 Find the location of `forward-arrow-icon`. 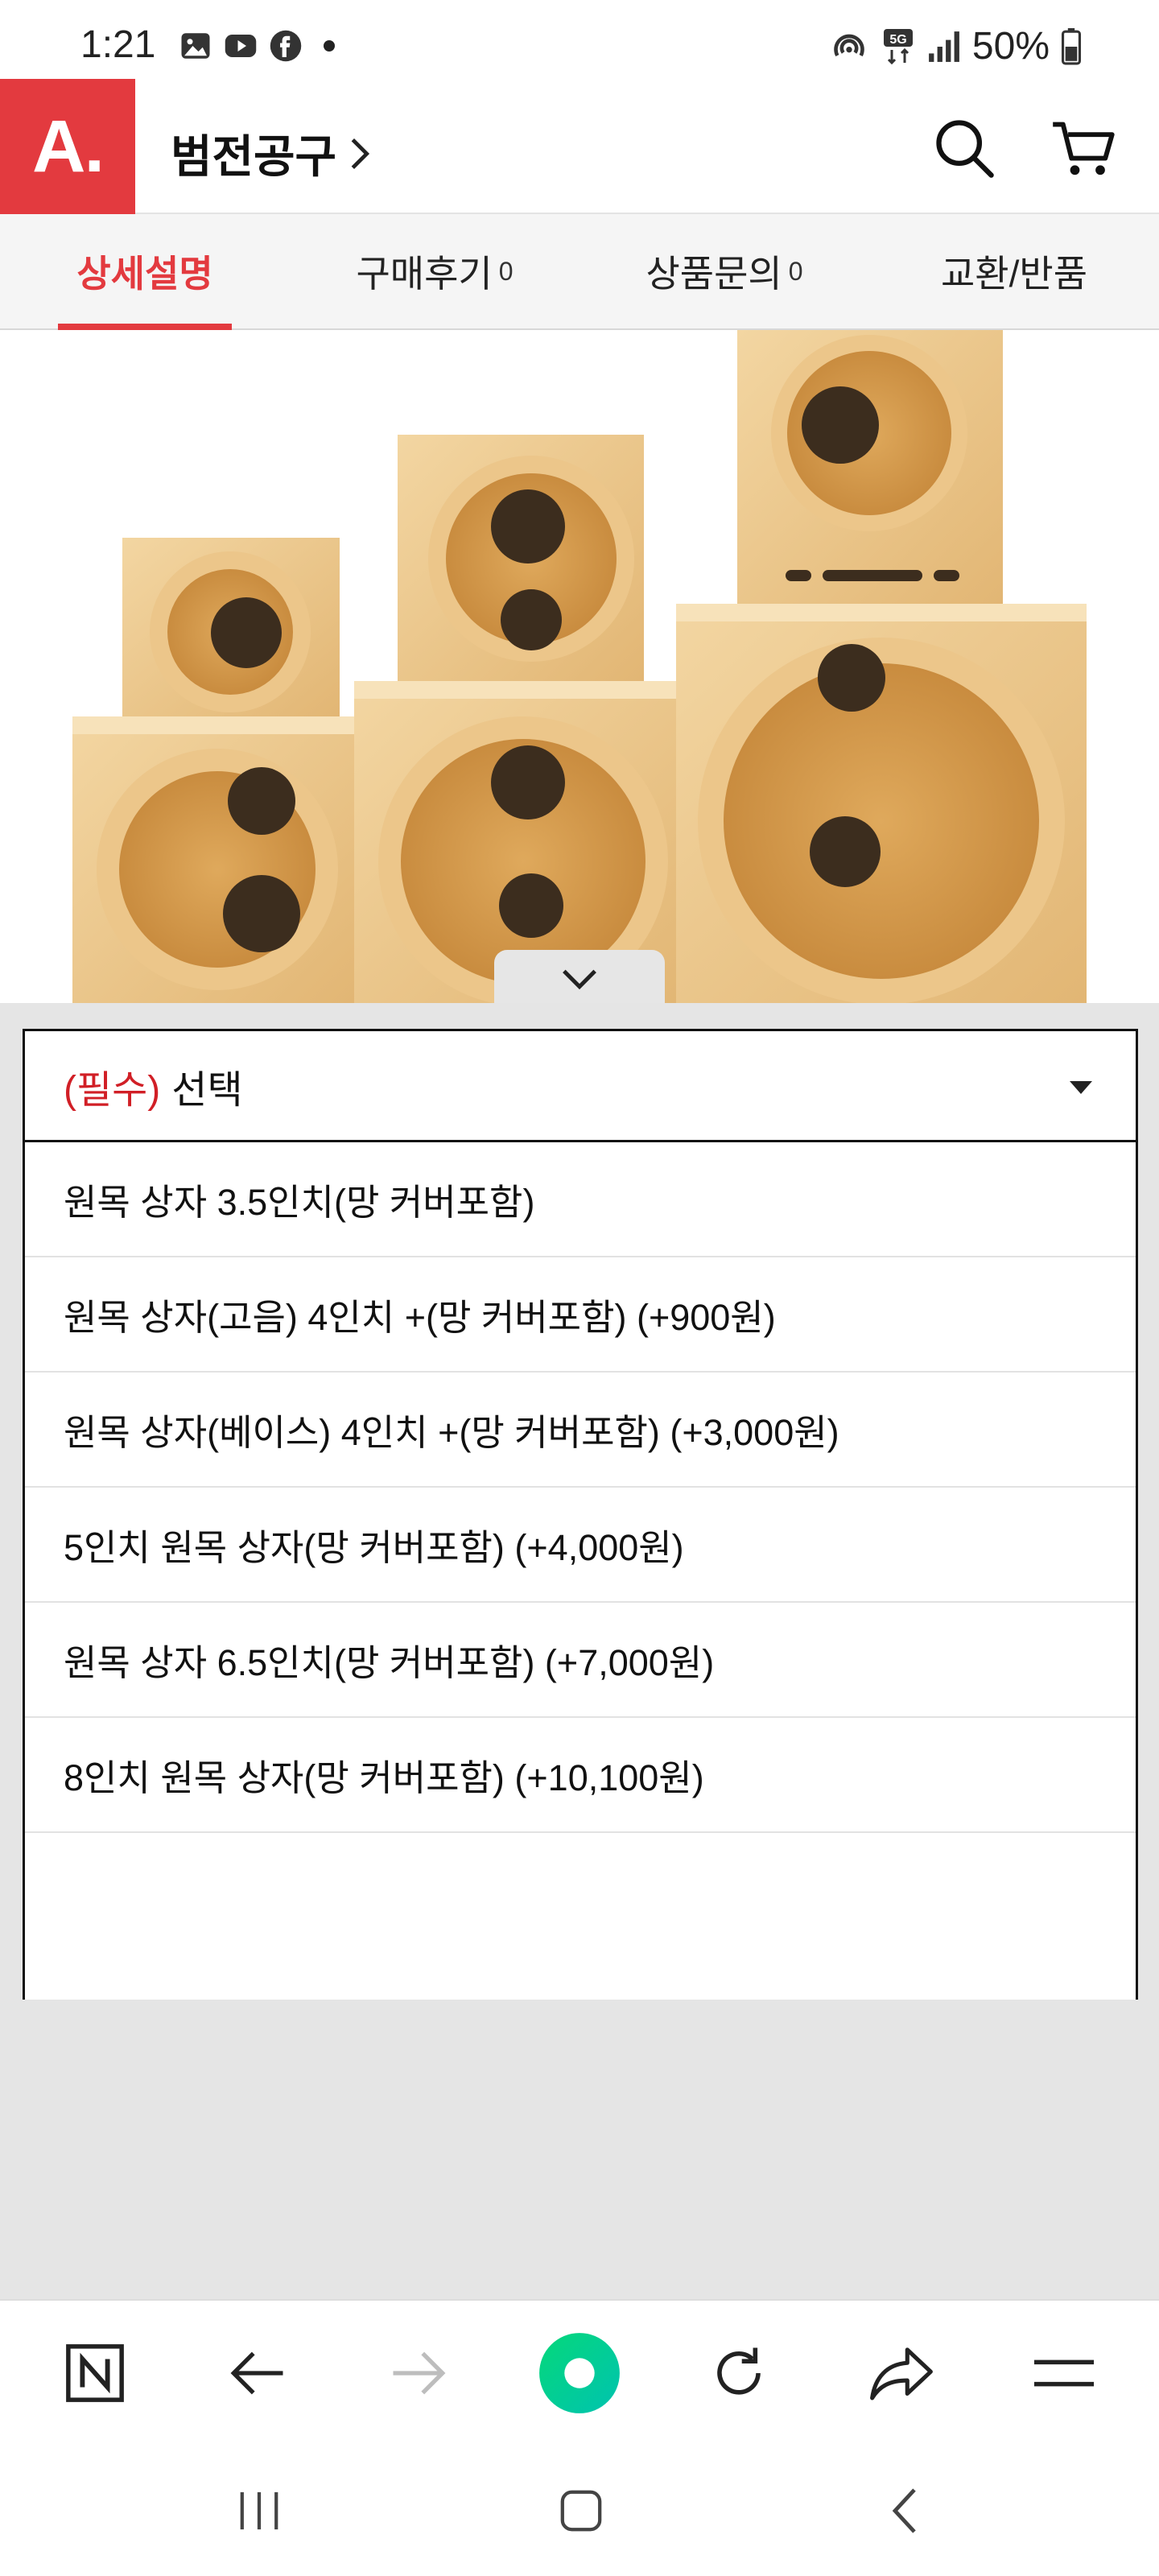

forward-arrow-icon is located at coordinates (419, 2373).